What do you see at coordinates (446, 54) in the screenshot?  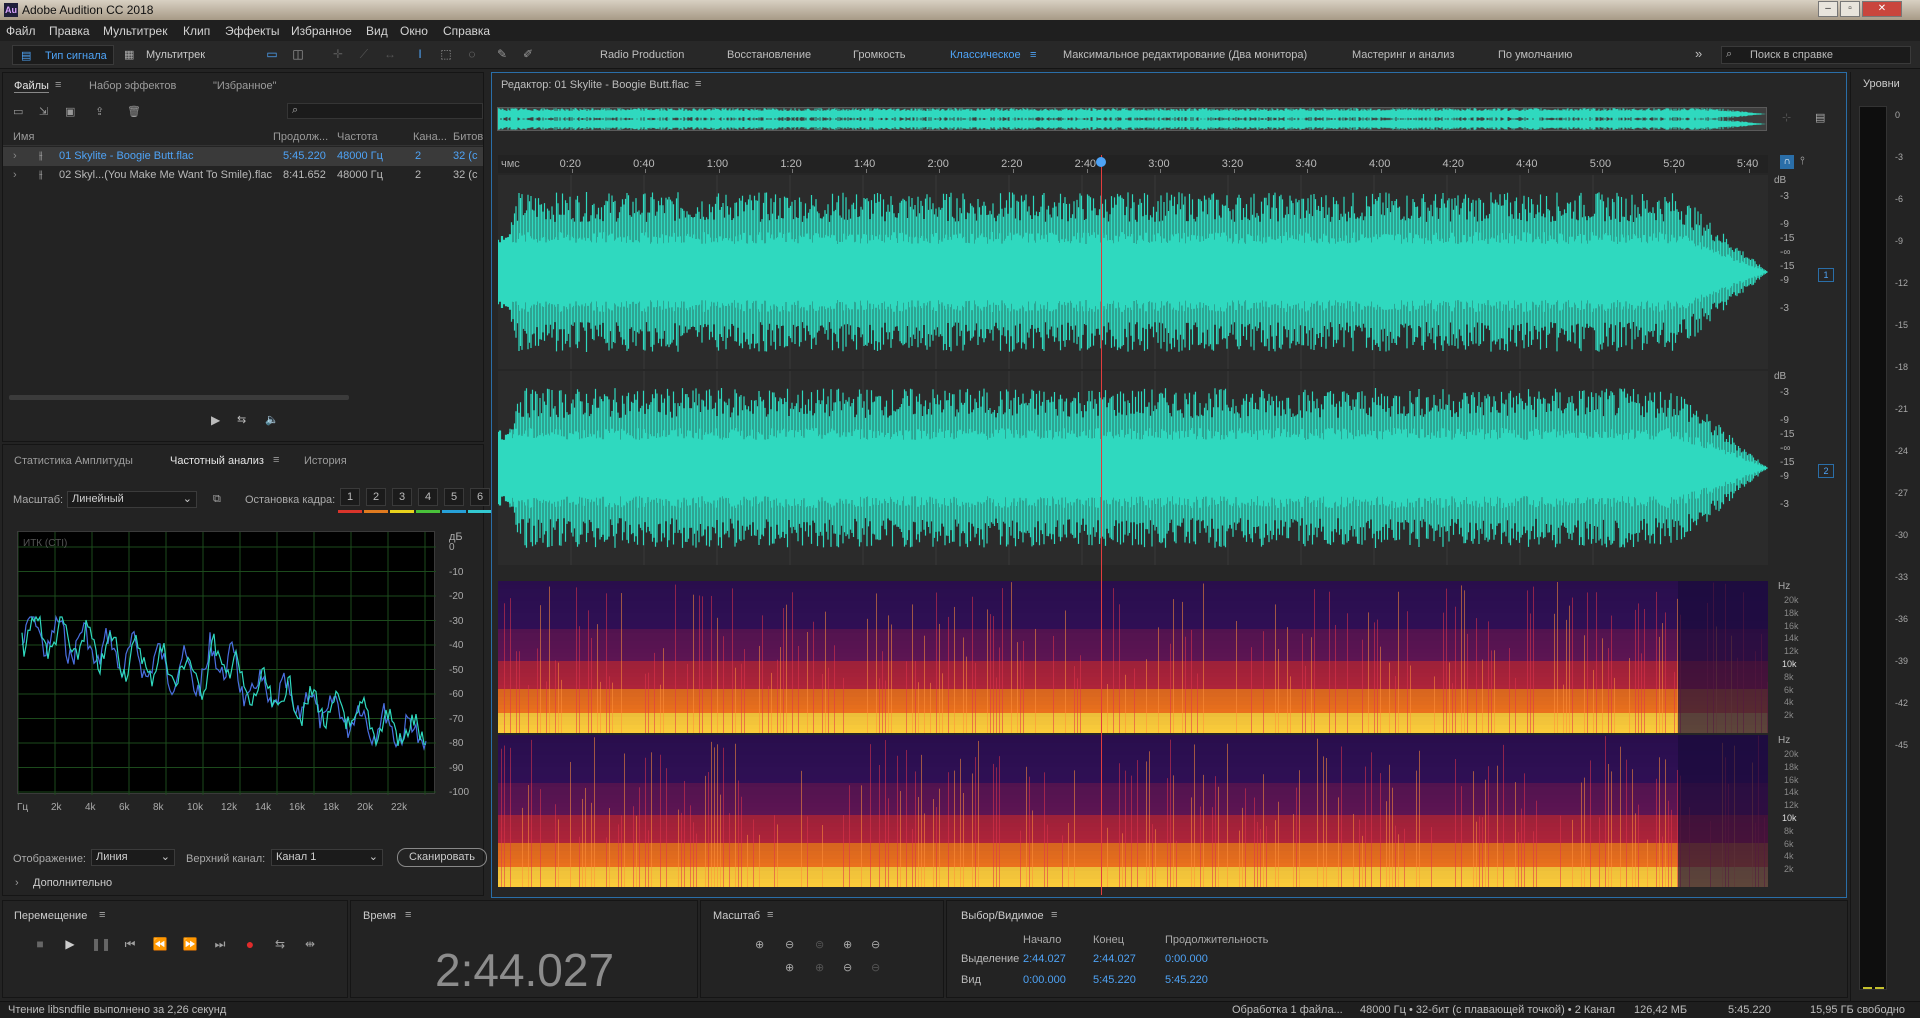 I see `marquee-tool-icon: ⬚` at bounding box center [446, 54].